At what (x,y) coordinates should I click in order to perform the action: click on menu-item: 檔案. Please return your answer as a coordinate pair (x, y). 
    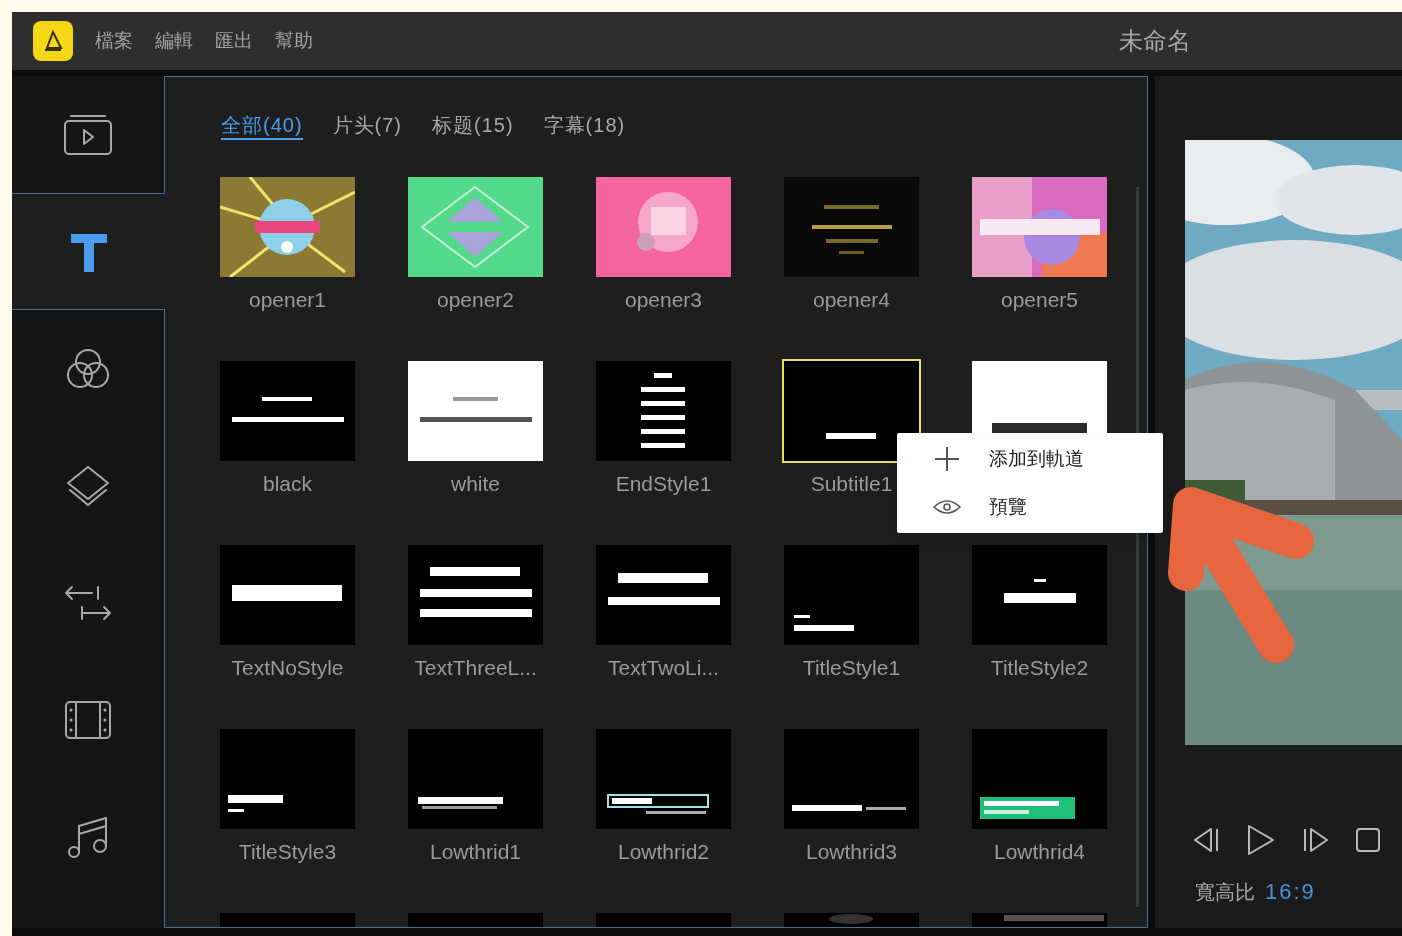
    Looking at the image, I should click on (114, 41).